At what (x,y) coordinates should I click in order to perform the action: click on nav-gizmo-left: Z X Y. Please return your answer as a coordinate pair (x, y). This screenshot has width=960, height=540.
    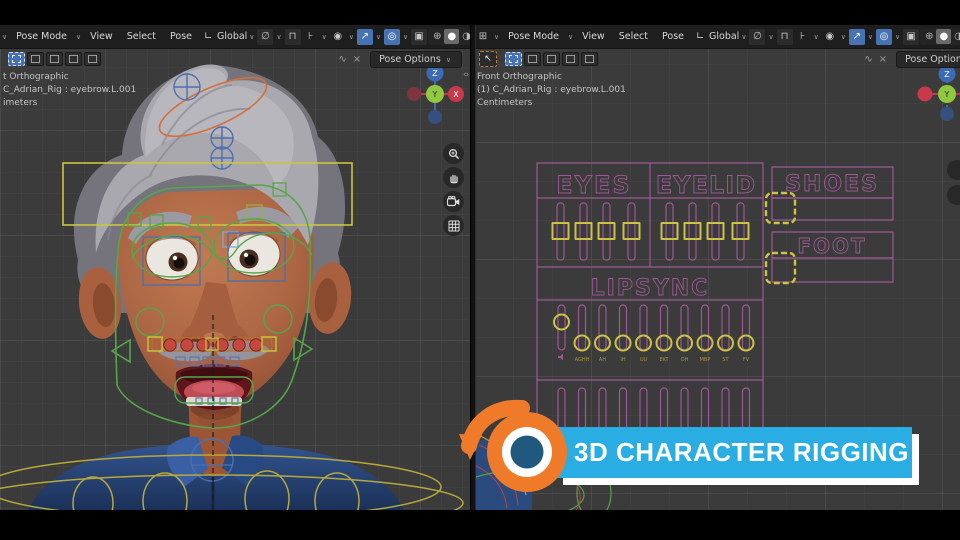
    Looking at the image, I should click on (436, 96).